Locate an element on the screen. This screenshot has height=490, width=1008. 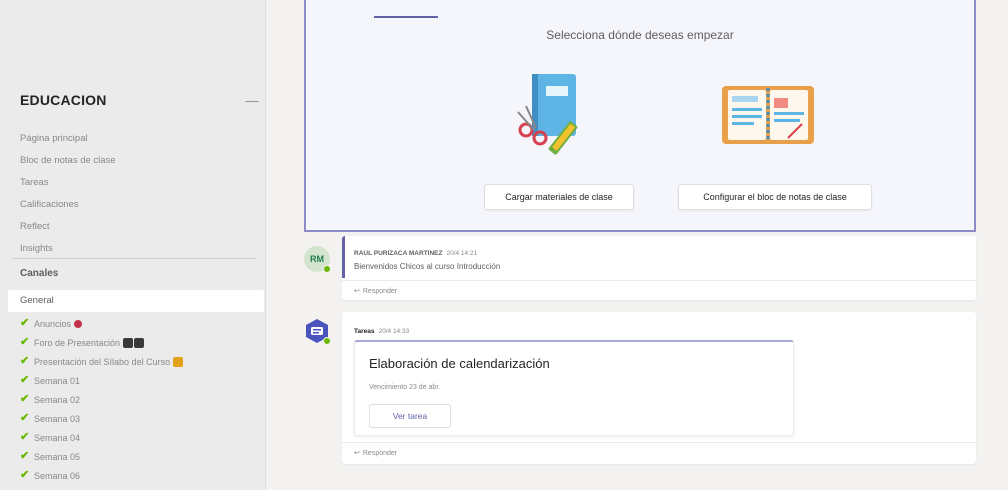
nav-item-insights: Insights is located at coordinates (68, 249).